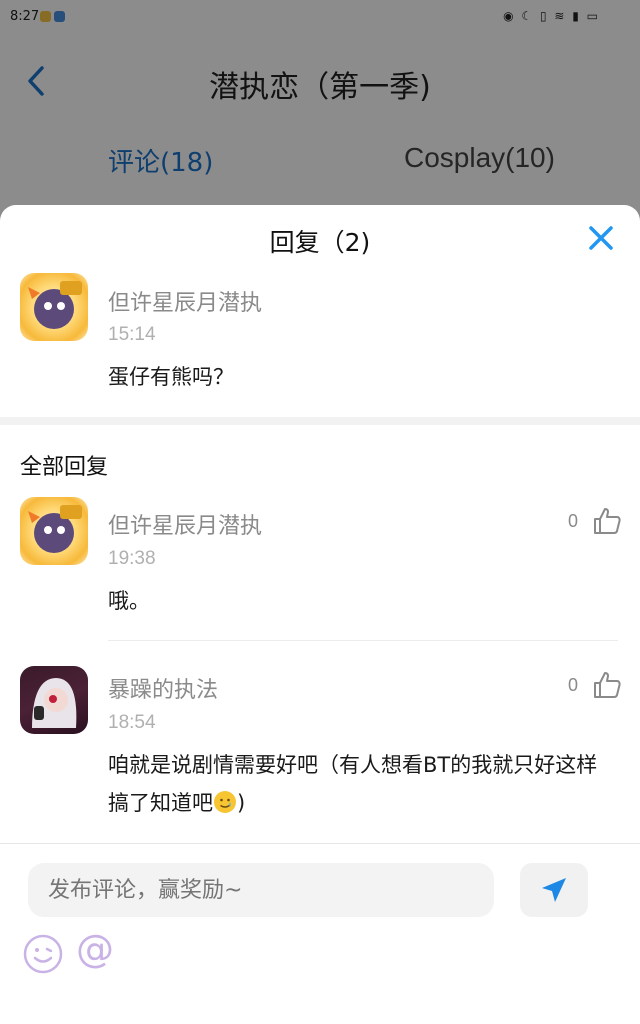  What do you see at coordinates (132, 722) in the screenshot?
I see `reply-time: 18:54` at bounding box center [132, 722].